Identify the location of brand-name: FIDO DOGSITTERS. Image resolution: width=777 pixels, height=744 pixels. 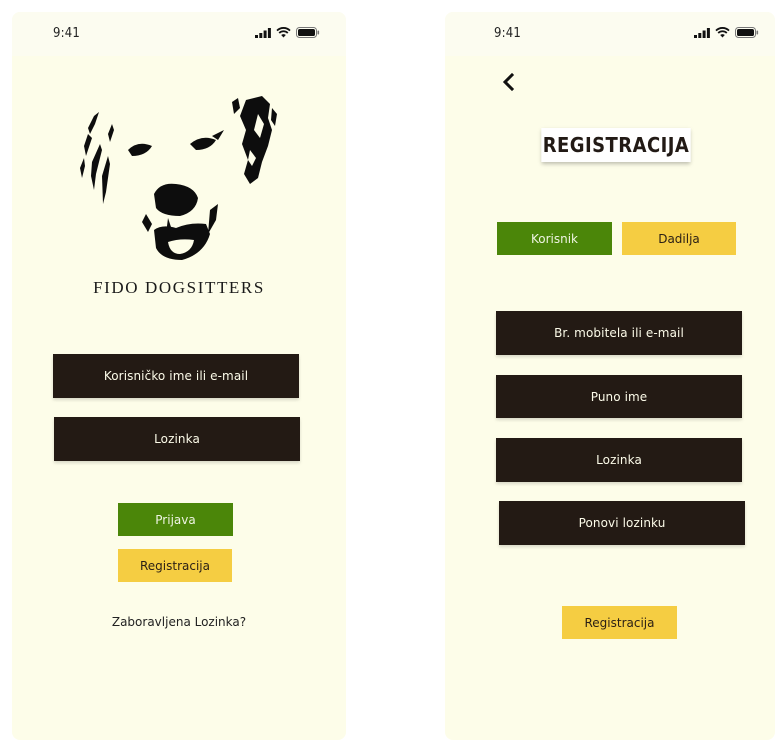
(179, 287).